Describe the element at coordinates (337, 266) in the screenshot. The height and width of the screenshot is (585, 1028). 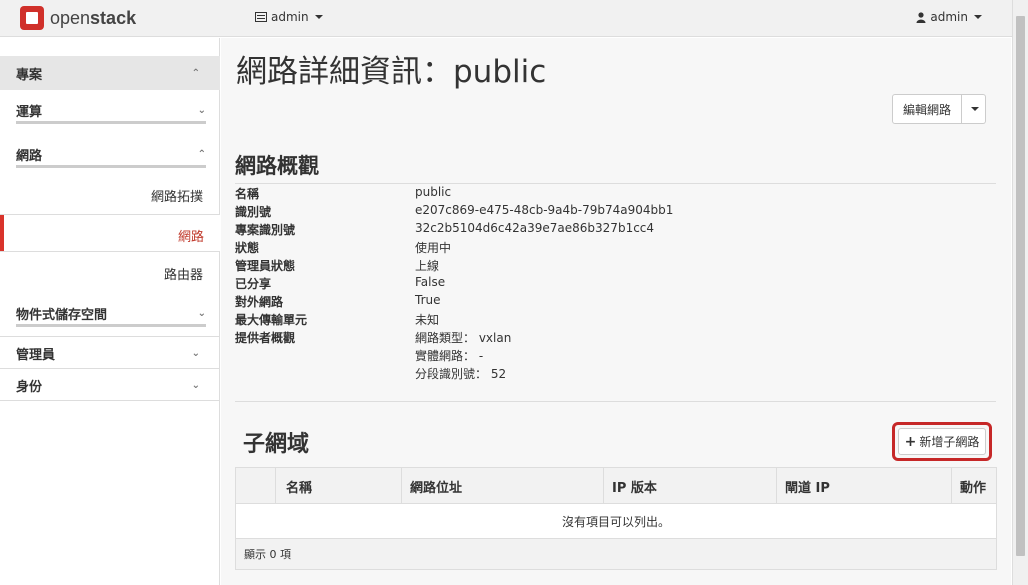
I see `detail-row: 管理員狀態 上線` at that location.